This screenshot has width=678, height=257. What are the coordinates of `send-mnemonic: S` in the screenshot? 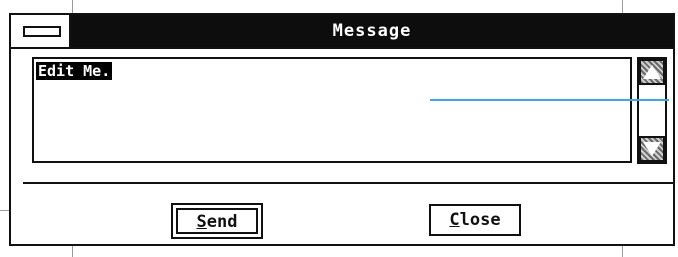 It's located at (201, 222).